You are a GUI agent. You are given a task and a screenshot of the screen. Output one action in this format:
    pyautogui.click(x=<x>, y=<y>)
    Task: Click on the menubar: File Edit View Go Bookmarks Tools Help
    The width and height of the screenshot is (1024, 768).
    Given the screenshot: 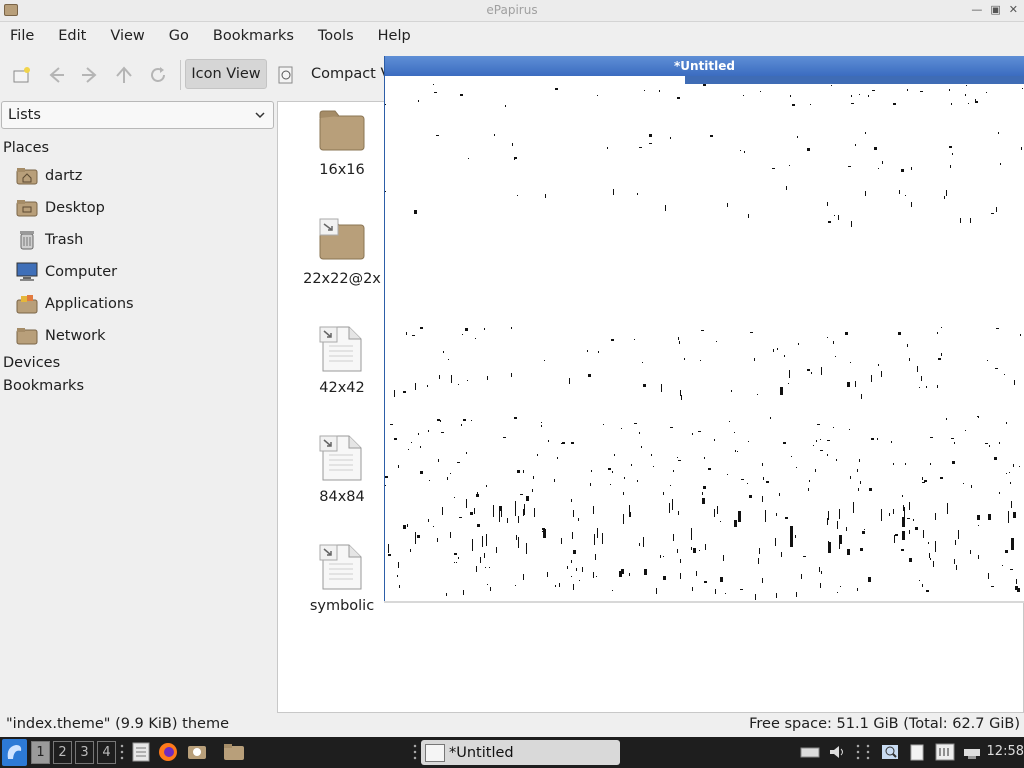 What is the action you would take?
    pyautogui.click(x=512, y=36)
    